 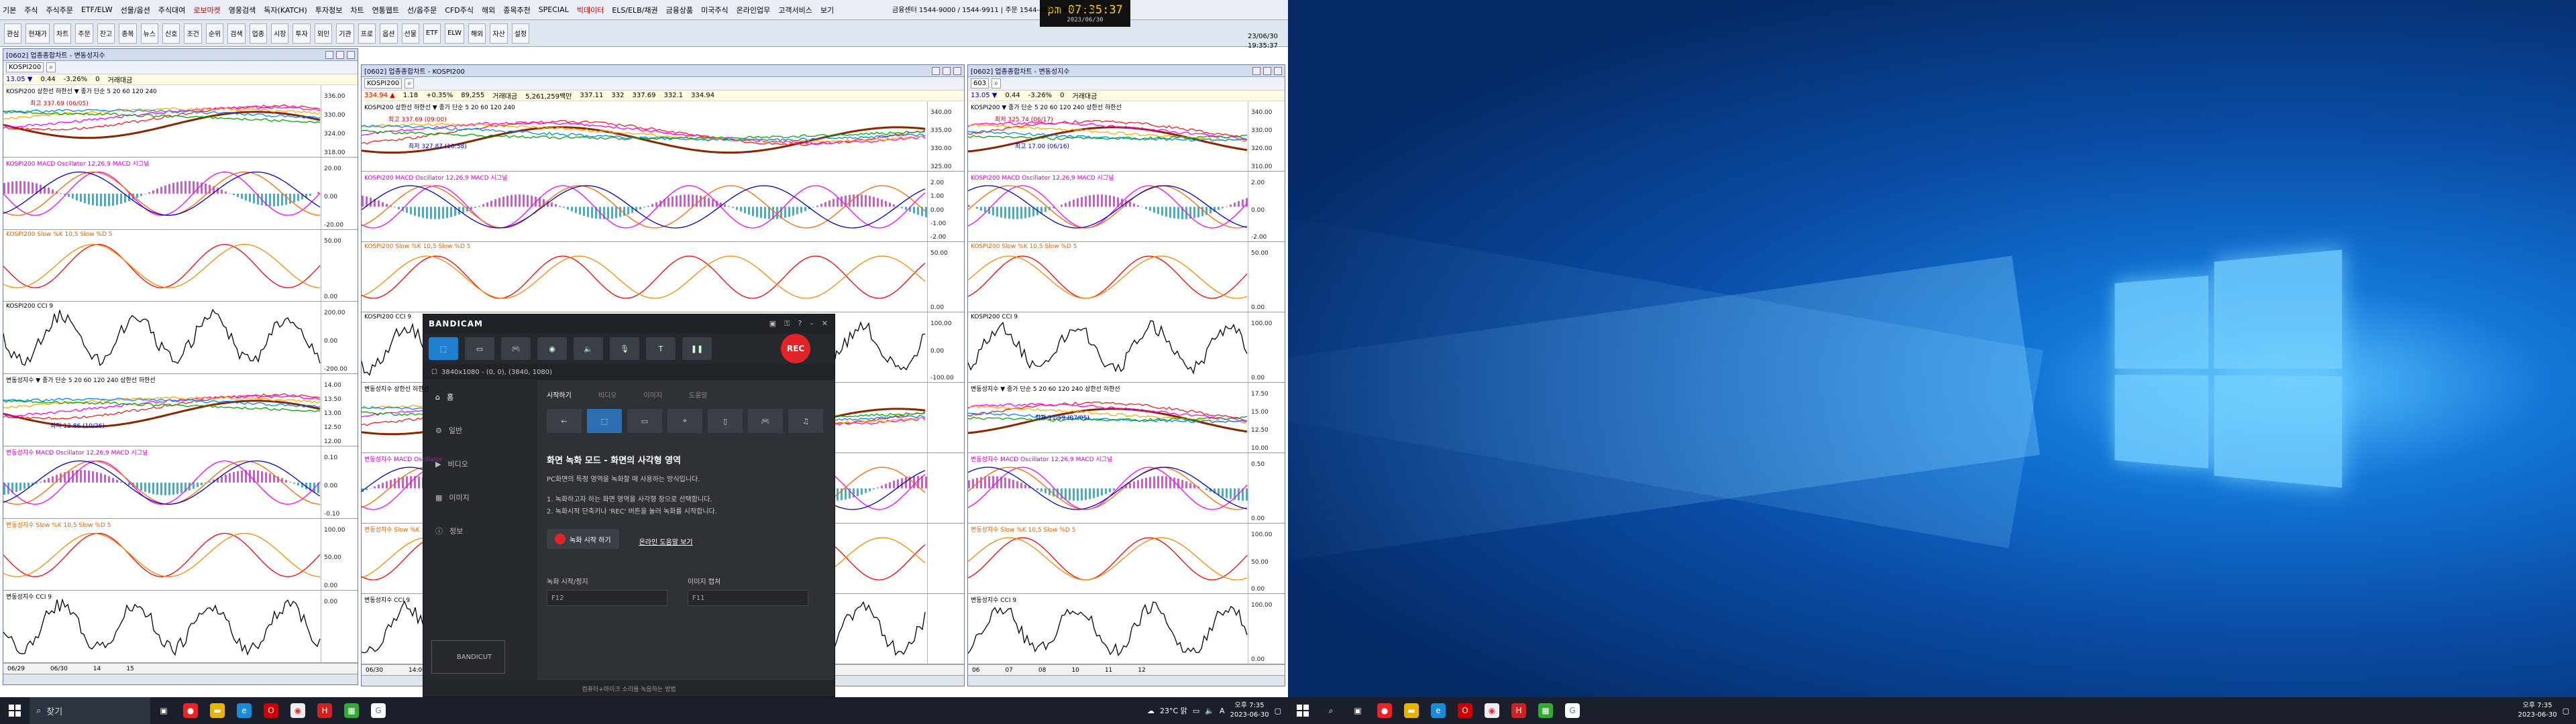 What do you see at coordinates (59, 10) in the screenshot?
I see `menu-item: 주식주문` at bounding box center [59, 10].